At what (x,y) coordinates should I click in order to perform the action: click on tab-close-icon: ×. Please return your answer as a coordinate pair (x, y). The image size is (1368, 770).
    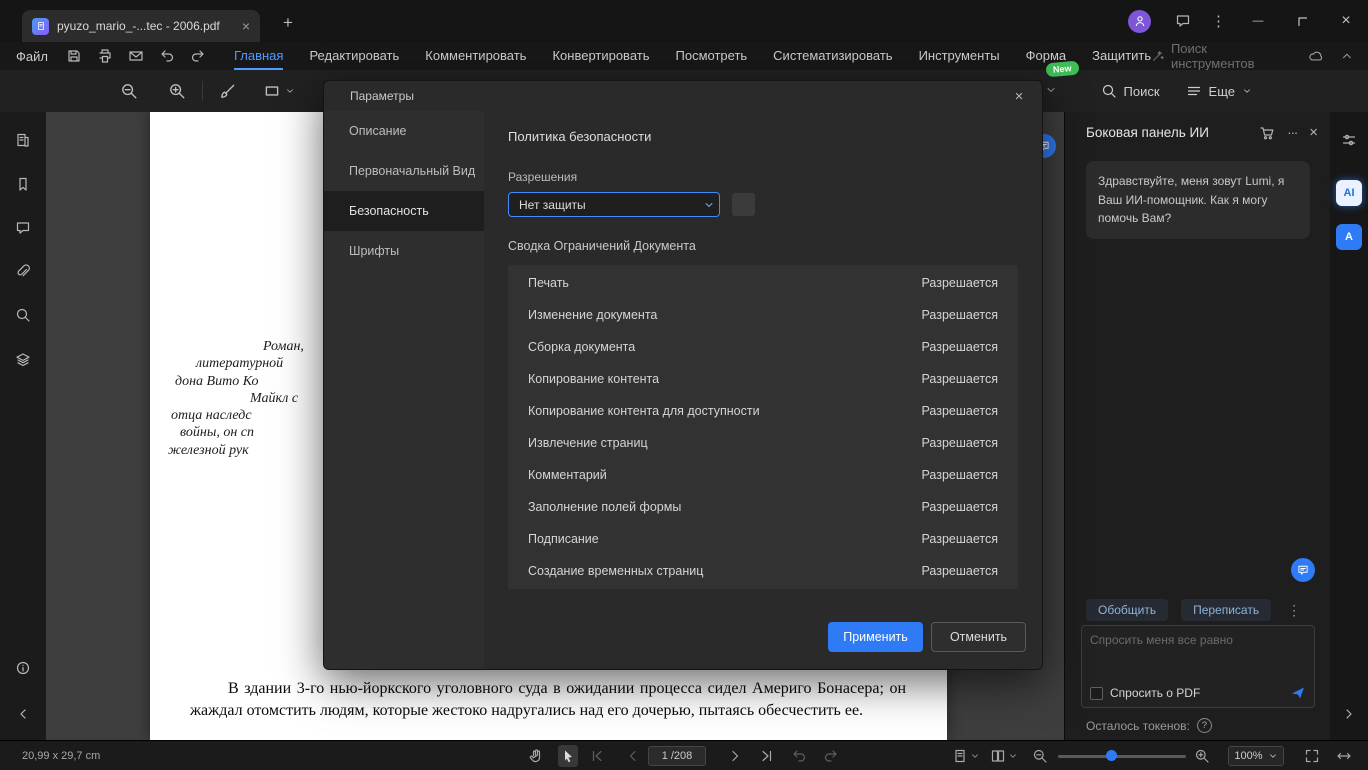
    Looking at the image, I should click on (246, 26).